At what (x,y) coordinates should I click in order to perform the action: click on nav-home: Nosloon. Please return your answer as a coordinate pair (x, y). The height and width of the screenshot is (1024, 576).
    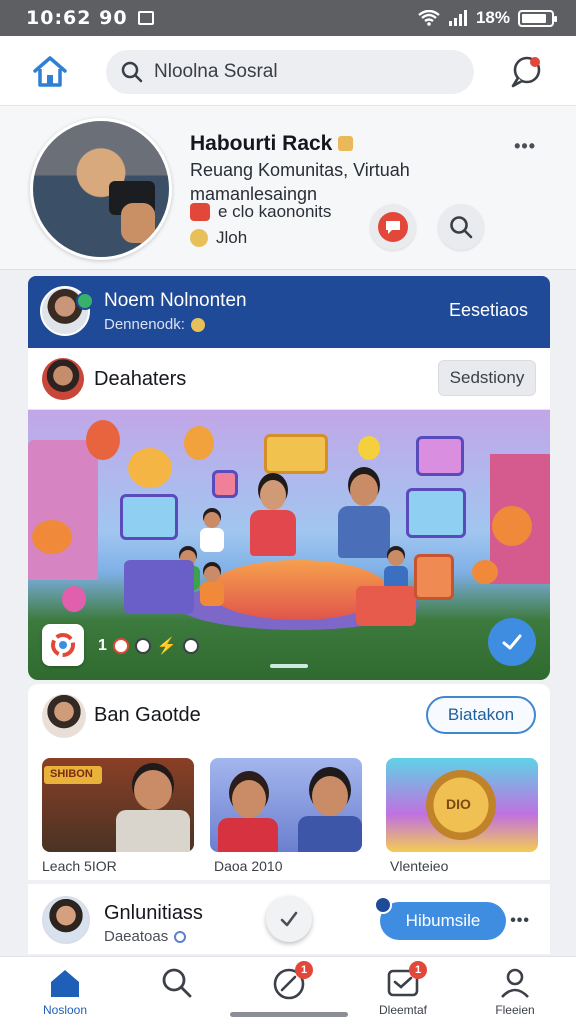
    Looking at the image, I should click on (65, 994).